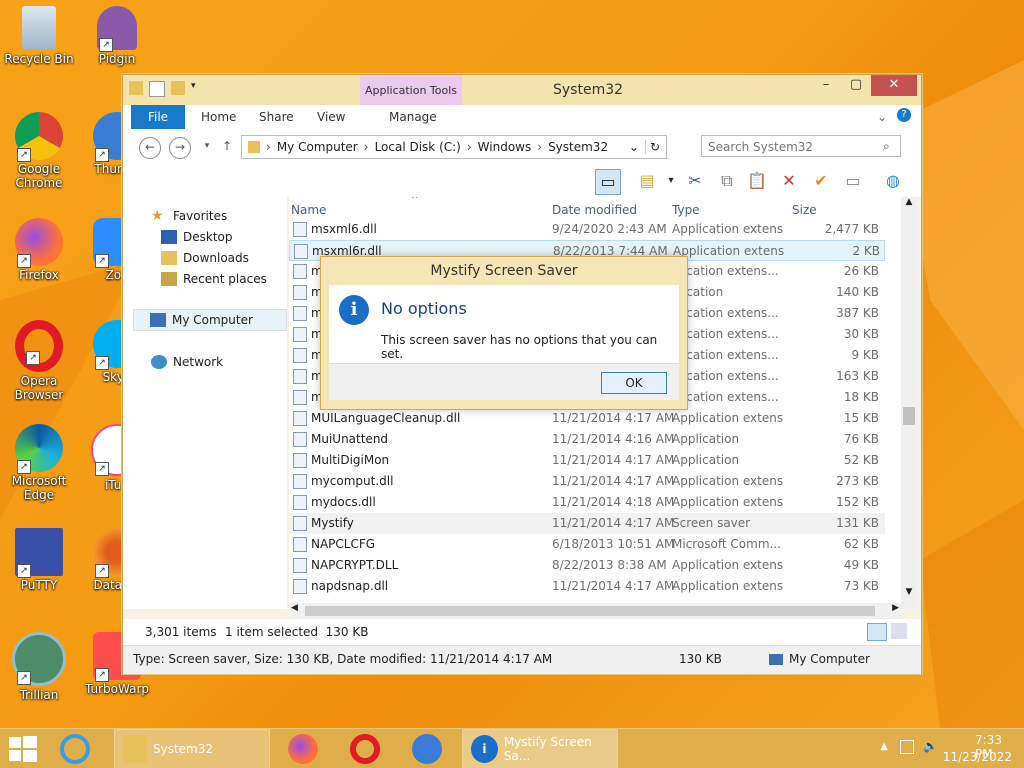 Image resolution: width=1024 pixels, height=768 pixels. Describe the element at coordinates (904, 115) in the screenshot. I see `help-icon: ?` at that location.